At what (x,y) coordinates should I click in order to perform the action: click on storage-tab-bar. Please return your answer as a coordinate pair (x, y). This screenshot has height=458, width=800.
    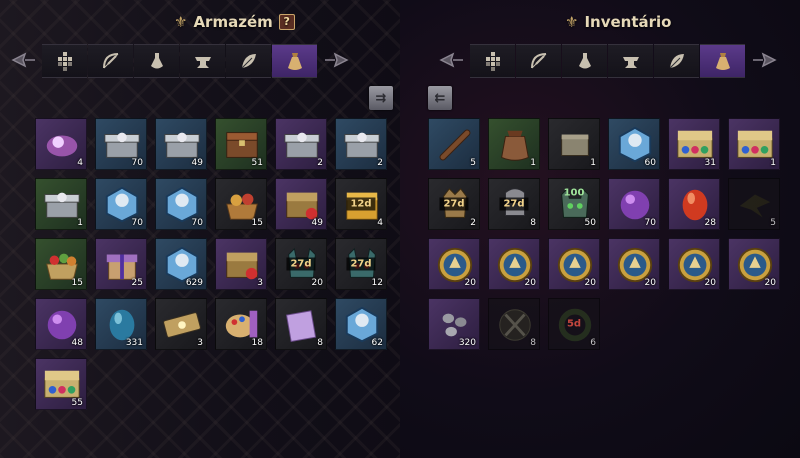
    Looking at the image, I should click on (180, 61).